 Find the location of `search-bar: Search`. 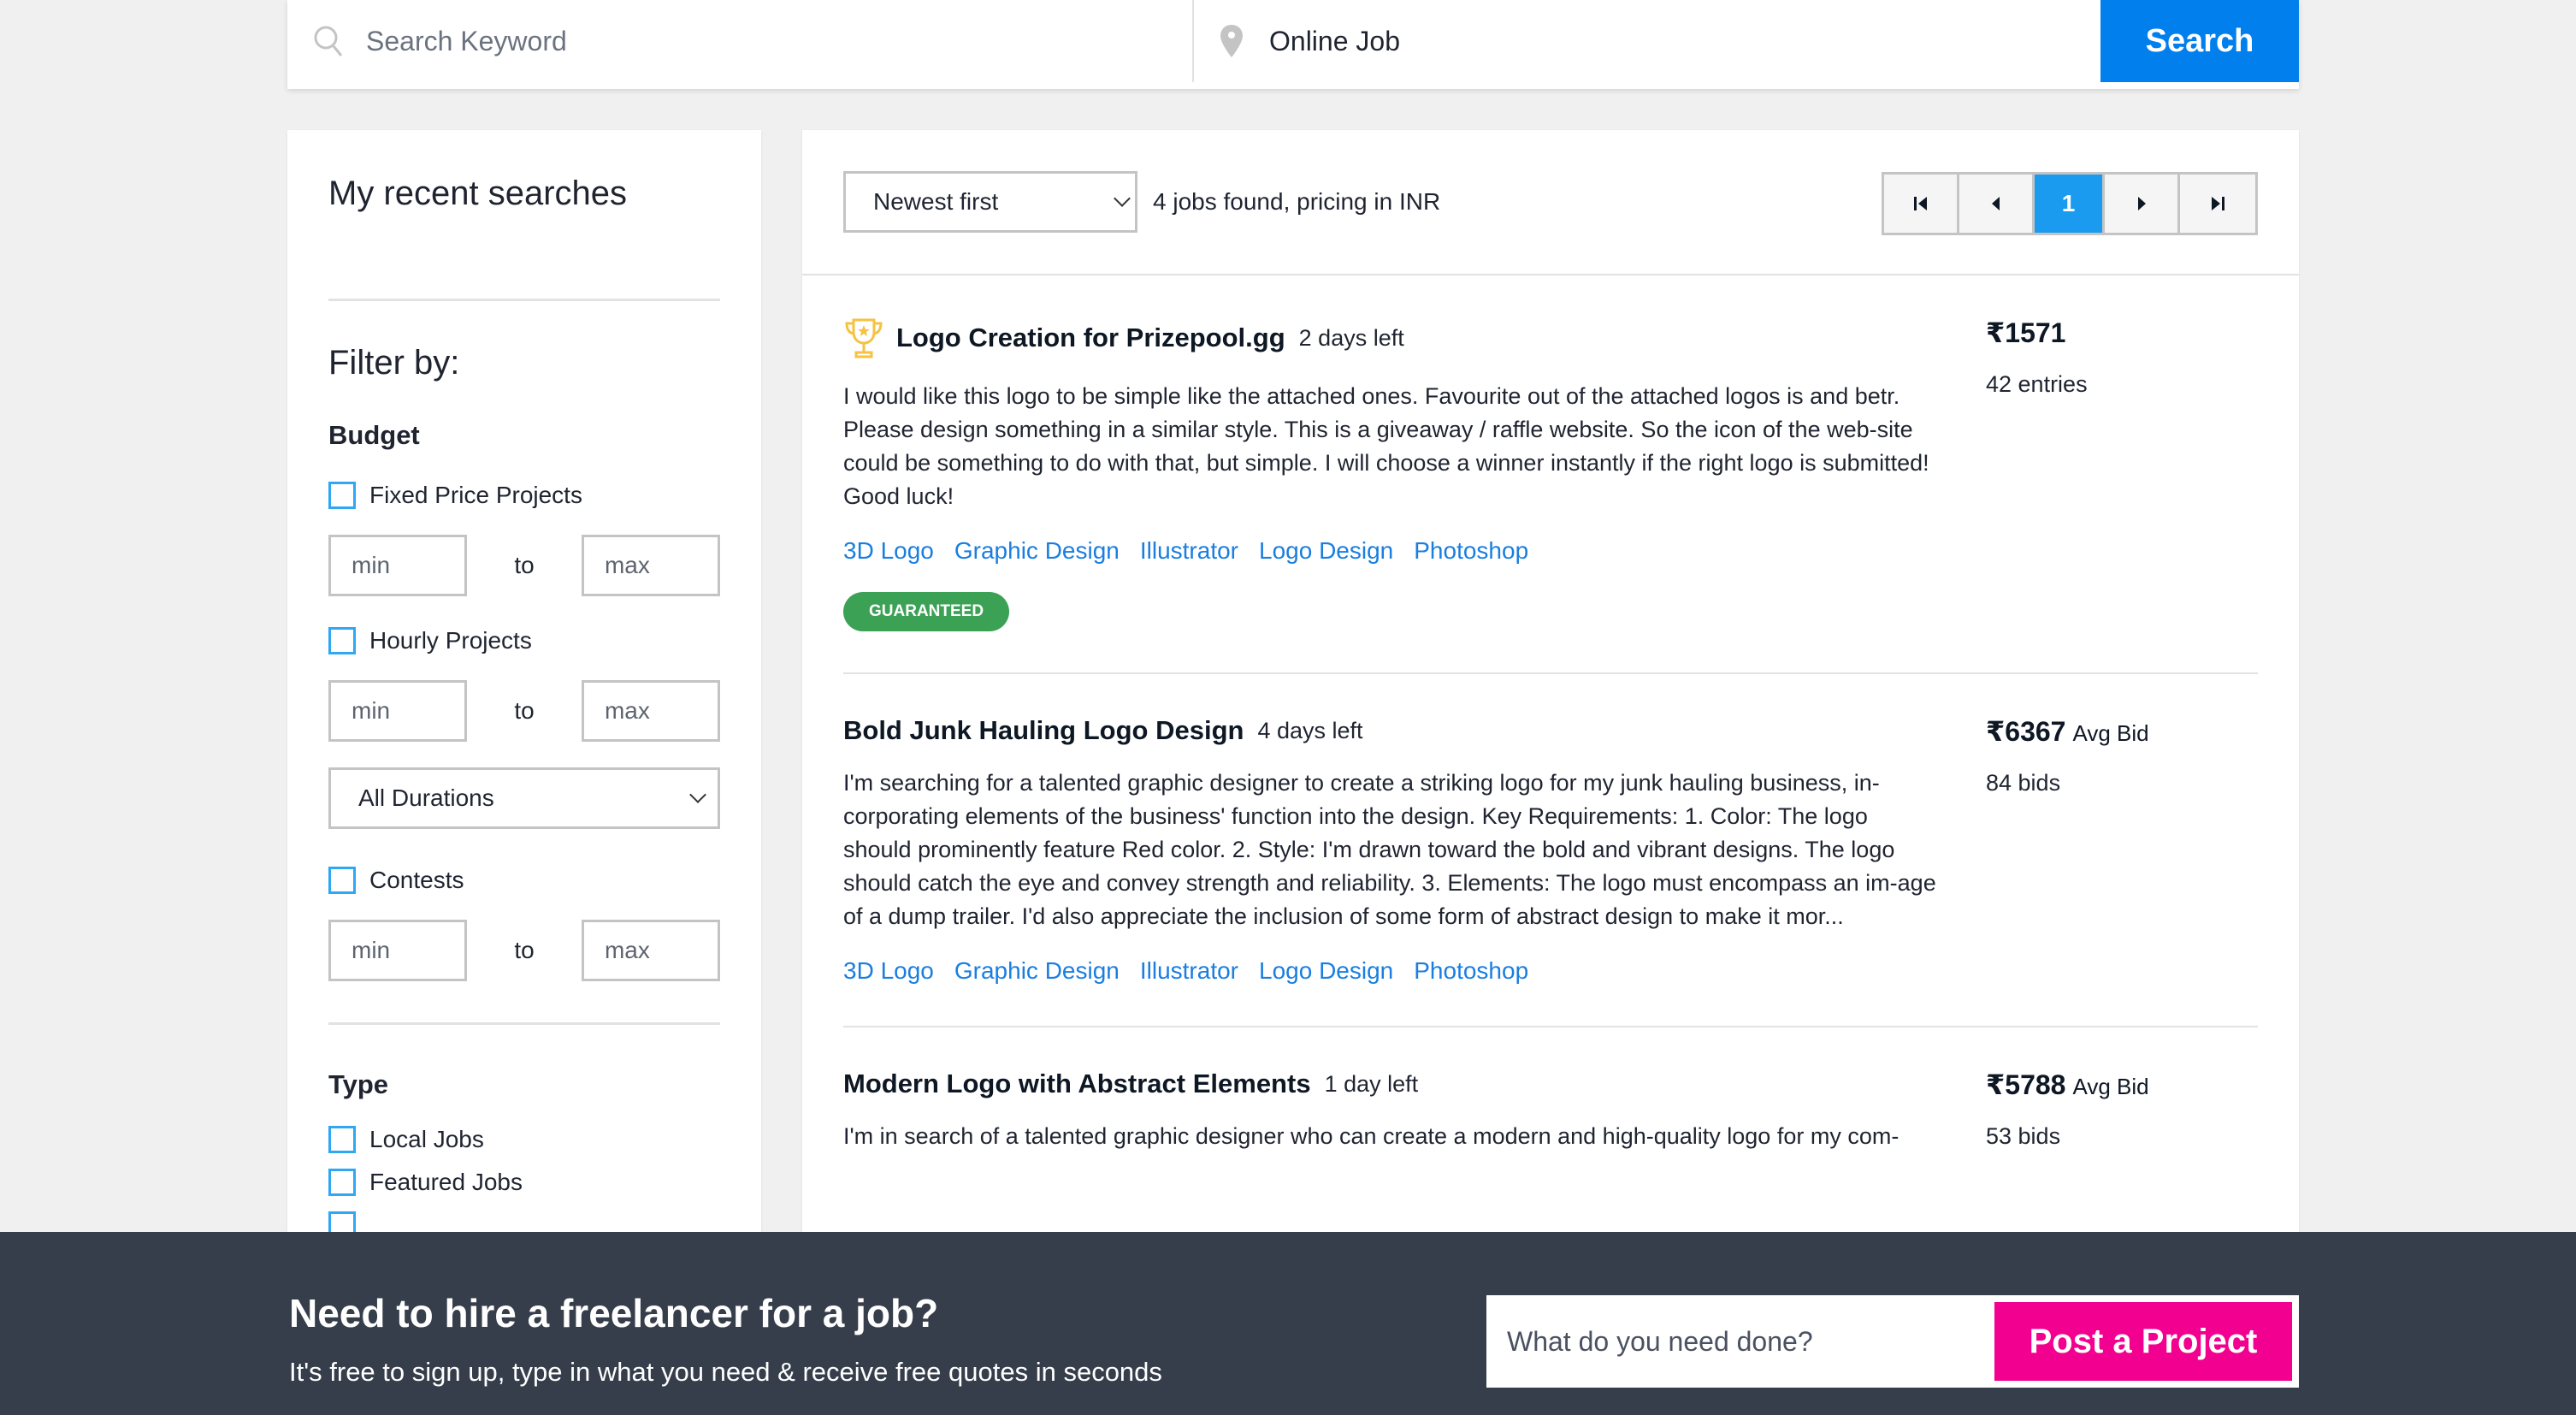

search-bar: Search is located at coordinates (1293, 44).